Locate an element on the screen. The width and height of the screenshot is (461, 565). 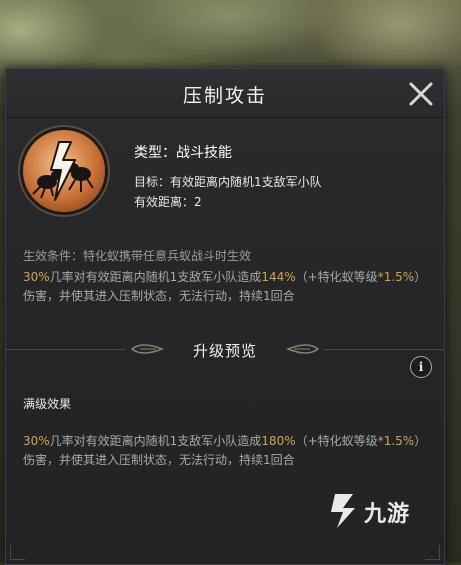
watermark-text: 九游 is located at coordinates (387, 514).